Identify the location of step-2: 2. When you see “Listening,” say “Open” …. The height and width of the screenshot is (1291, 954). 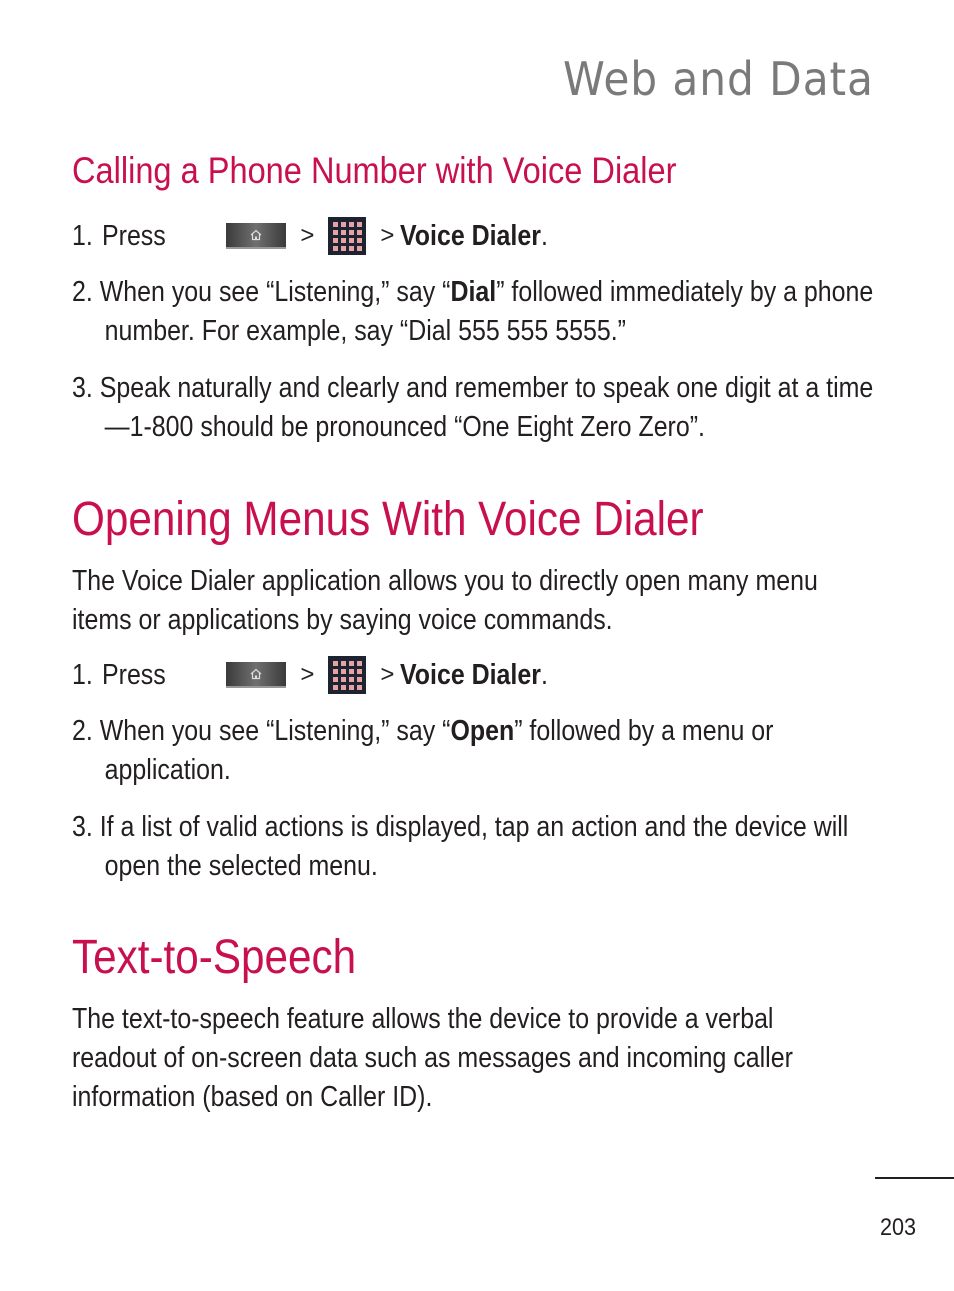
(476, 751).